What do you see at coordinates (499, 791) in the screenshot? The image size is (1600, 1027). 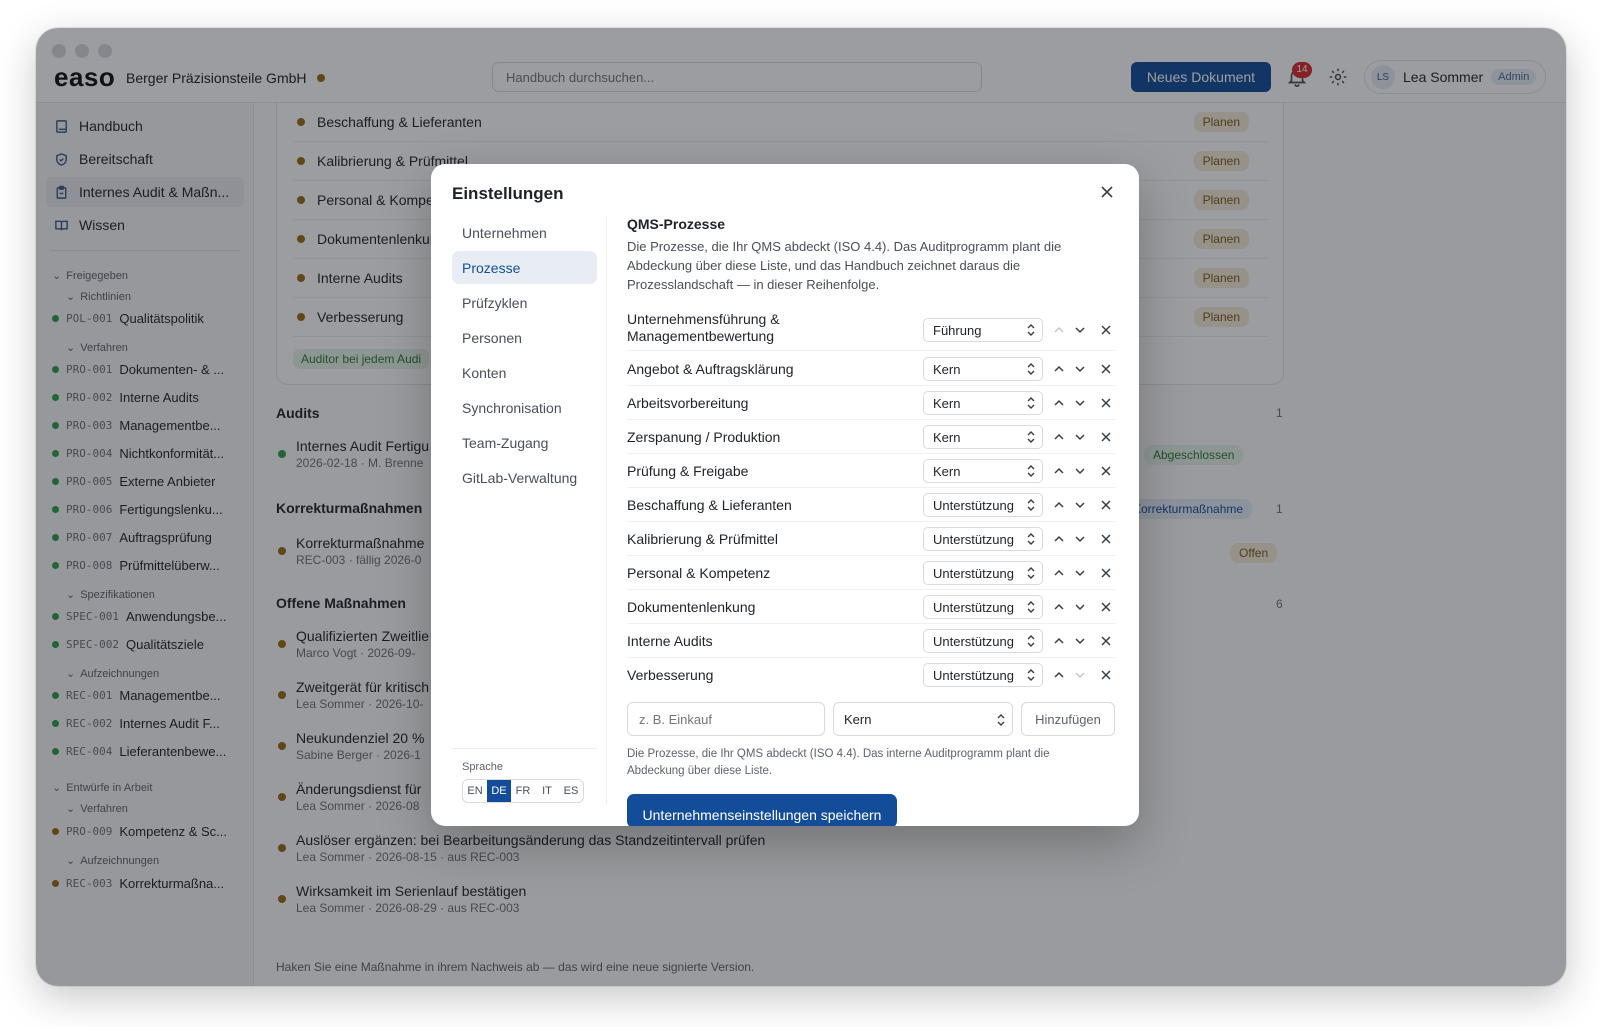 I see `language-de: DE` at bounding box center [499, 791].